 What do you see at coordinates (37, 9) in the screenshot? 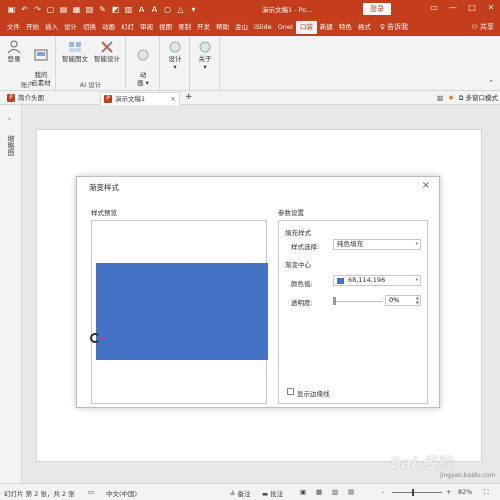
I see `redo-icon: ↷` at bounding box center [37, 9].